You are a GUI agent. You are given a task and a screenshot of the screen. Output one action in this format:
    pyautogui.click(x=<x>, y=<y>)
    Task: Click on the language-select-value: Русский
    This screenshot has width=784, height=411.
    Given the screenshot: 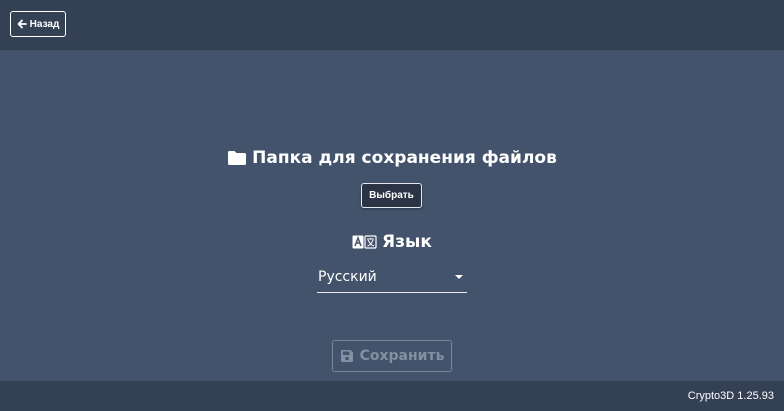 What is the action you would take?
    pyautogui.click(x=347, y=277)
    